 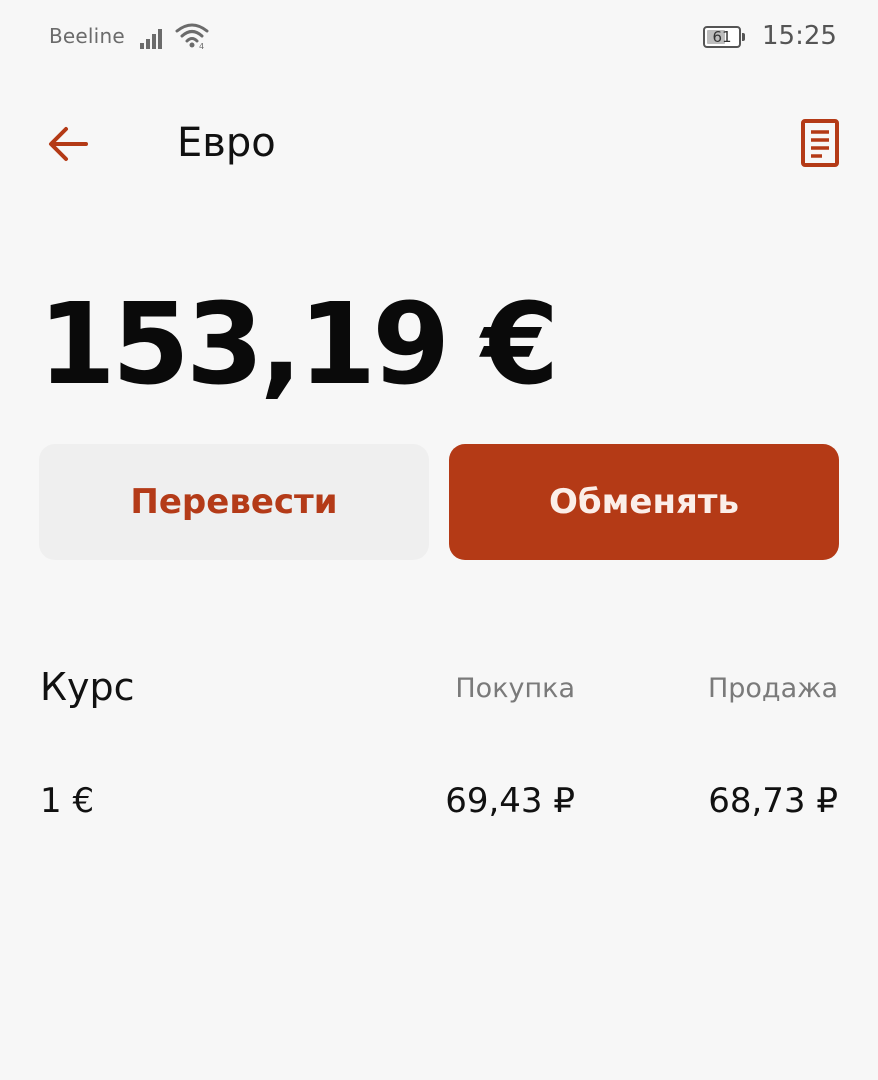 What do you see at coordinates (439, 38) in the screenshot?
I see `status-bar: Beeline 4 61 15:25` at bounding box center [439, 38].